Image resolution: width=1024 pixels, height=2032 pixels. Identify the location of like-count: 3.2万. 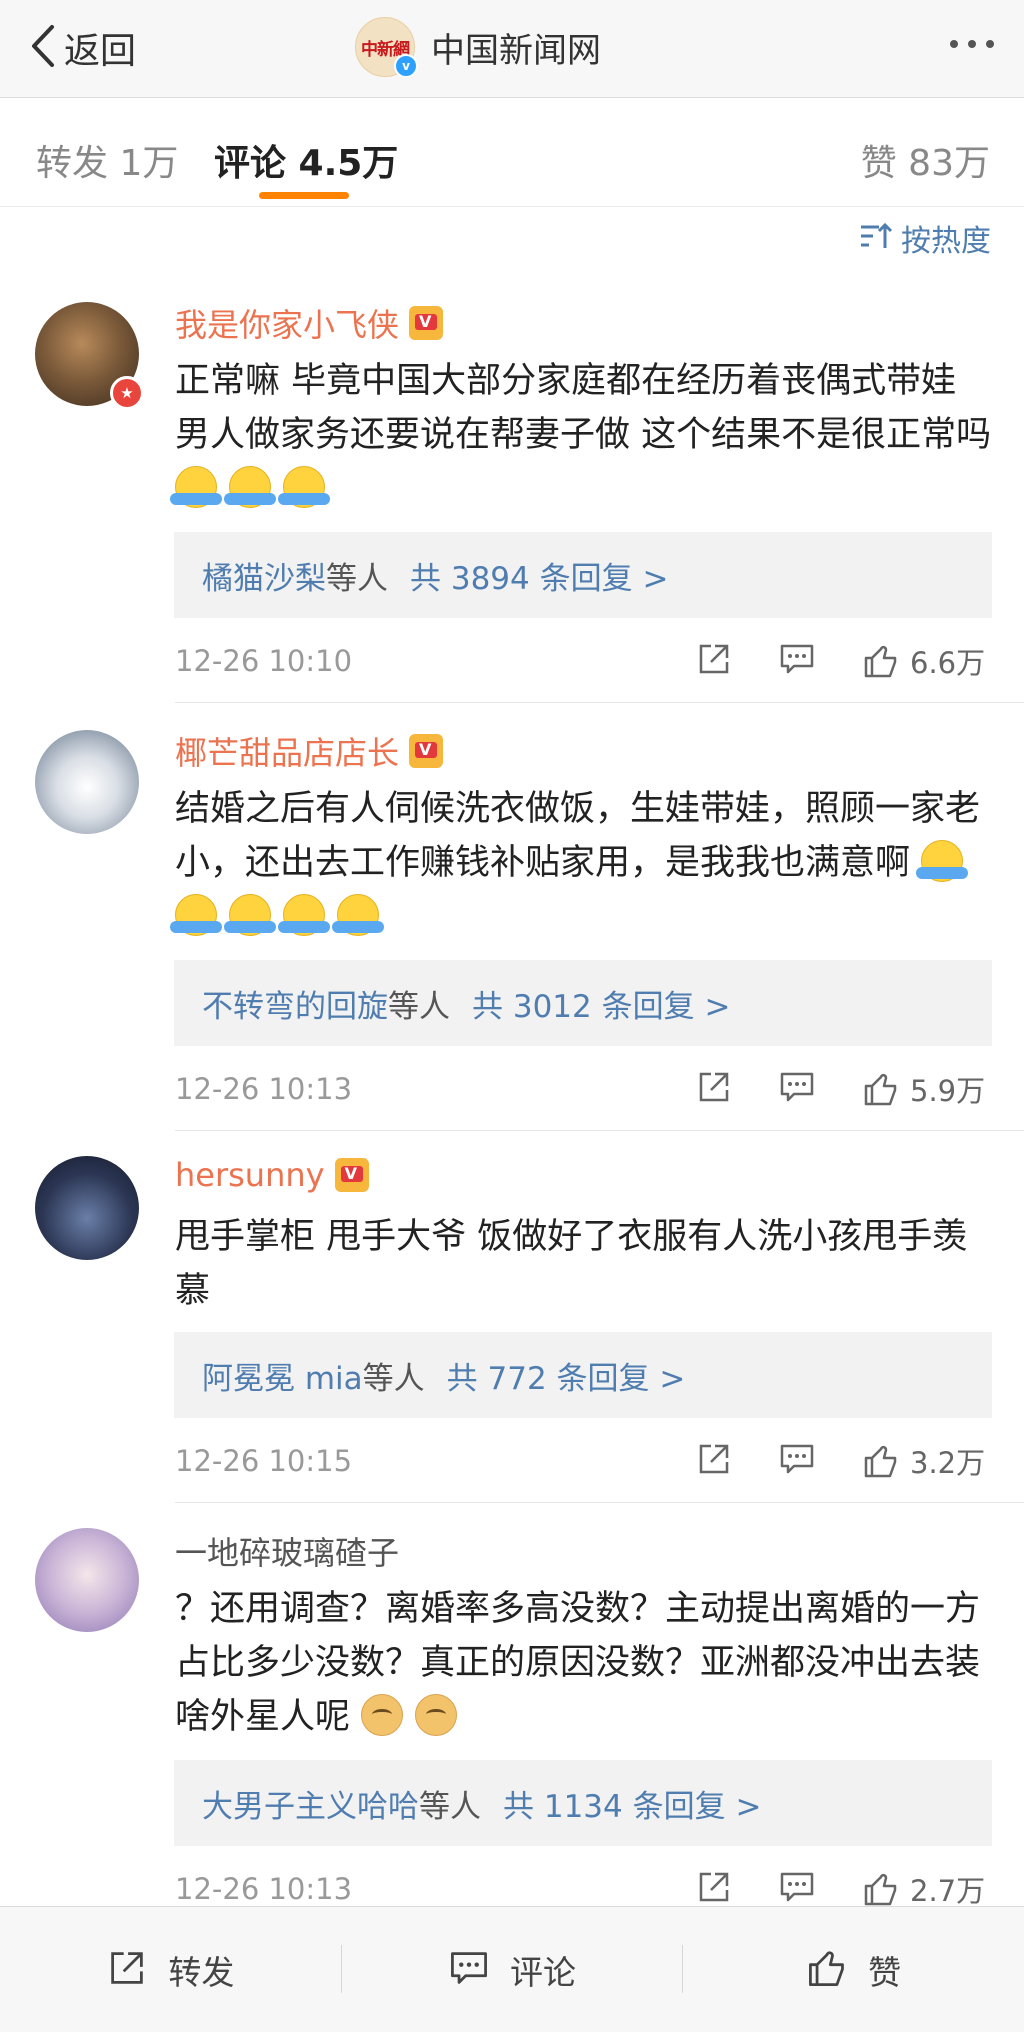
(948, 1463).